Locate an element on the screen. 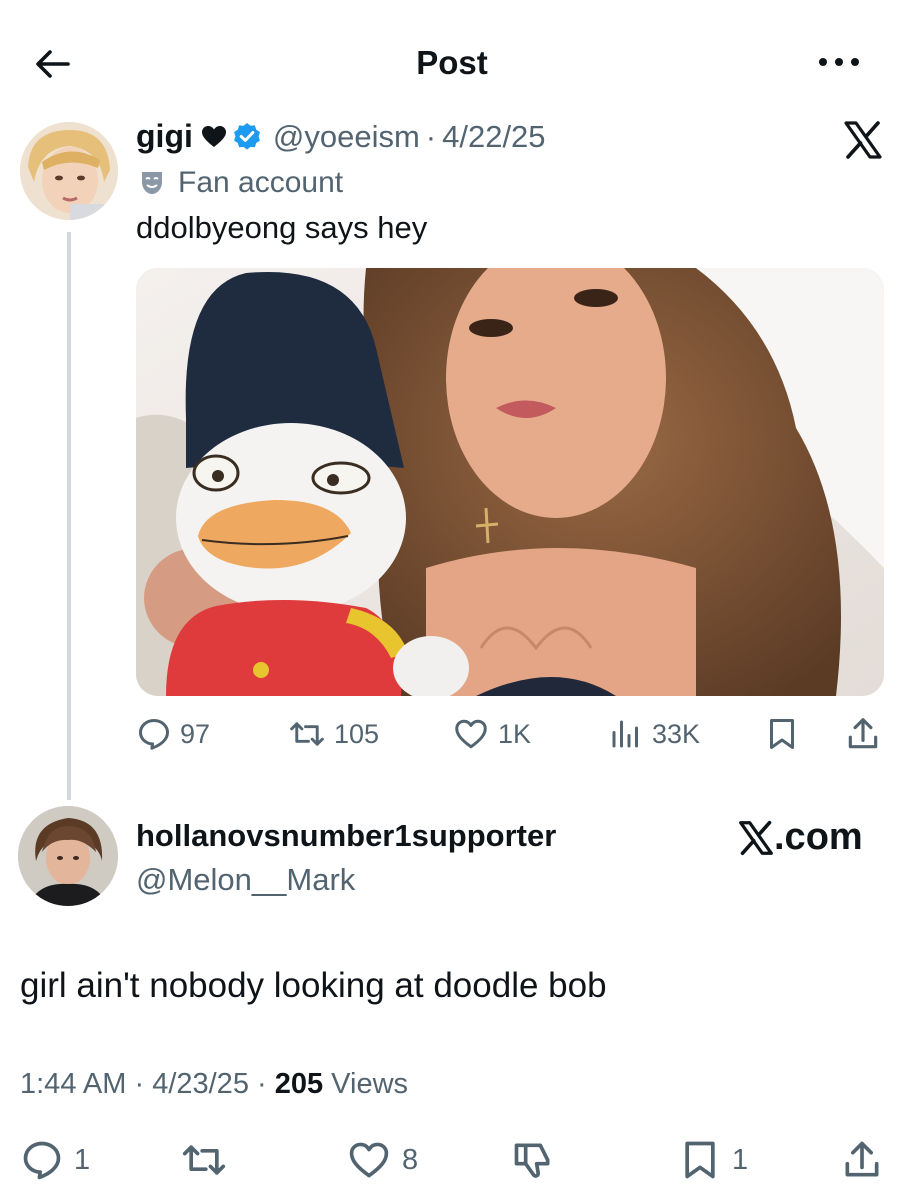  more-button is located at coordinates (839, 62).